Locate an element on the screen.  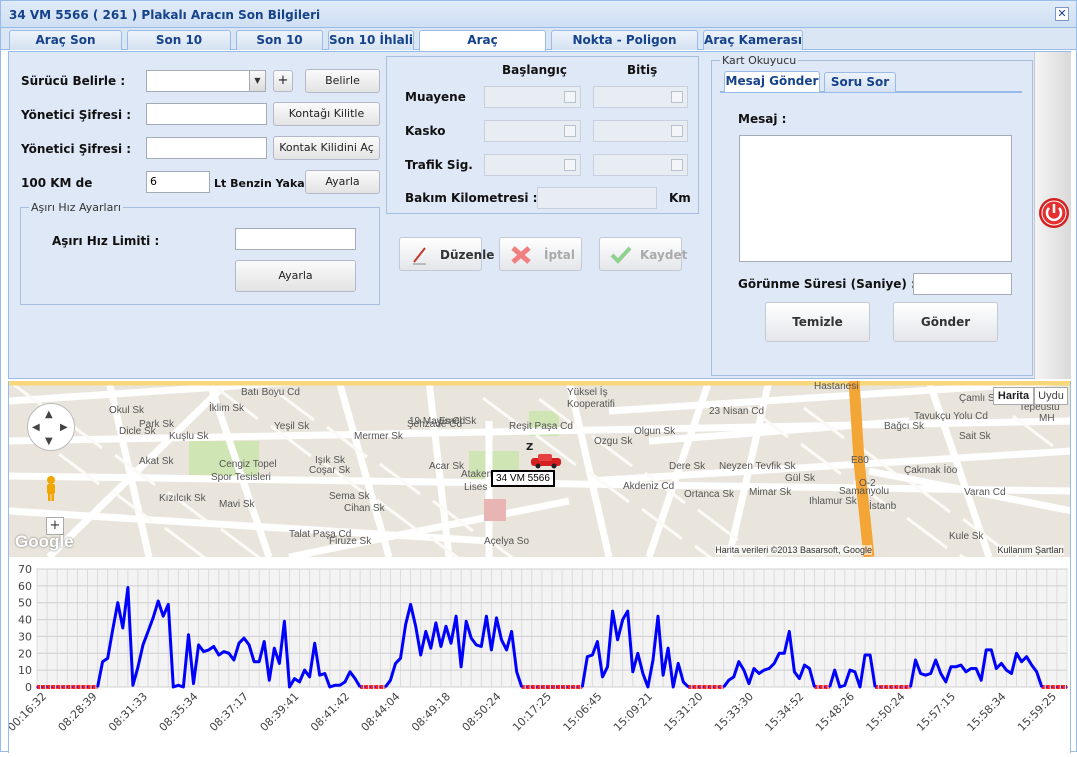
map-label: Açelya So is located at coordinates (507, 541).